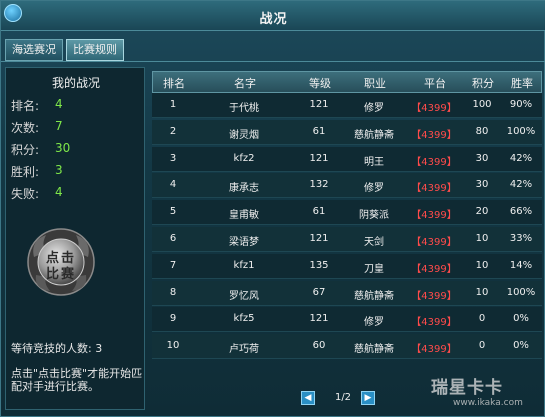 The height and width of the screenshot is (417, 545). What do you see at coordinates (347, 105) in the screenshot?
I see `table-row: 1 于代桃 121 修罗 【4399】 100 90%` at bounding box center [347, 105].